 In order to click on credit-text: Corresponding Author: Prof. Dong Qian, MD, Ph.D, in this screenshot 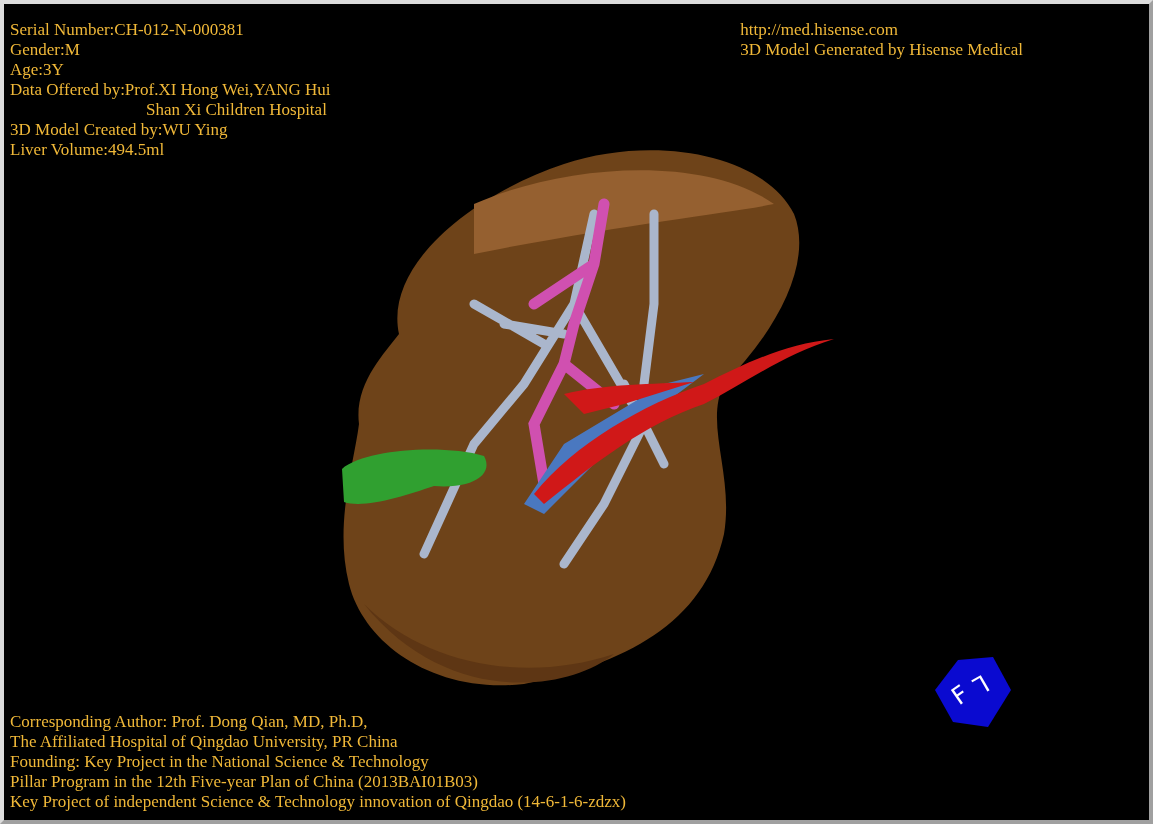, I will do `click(189, 722)`.